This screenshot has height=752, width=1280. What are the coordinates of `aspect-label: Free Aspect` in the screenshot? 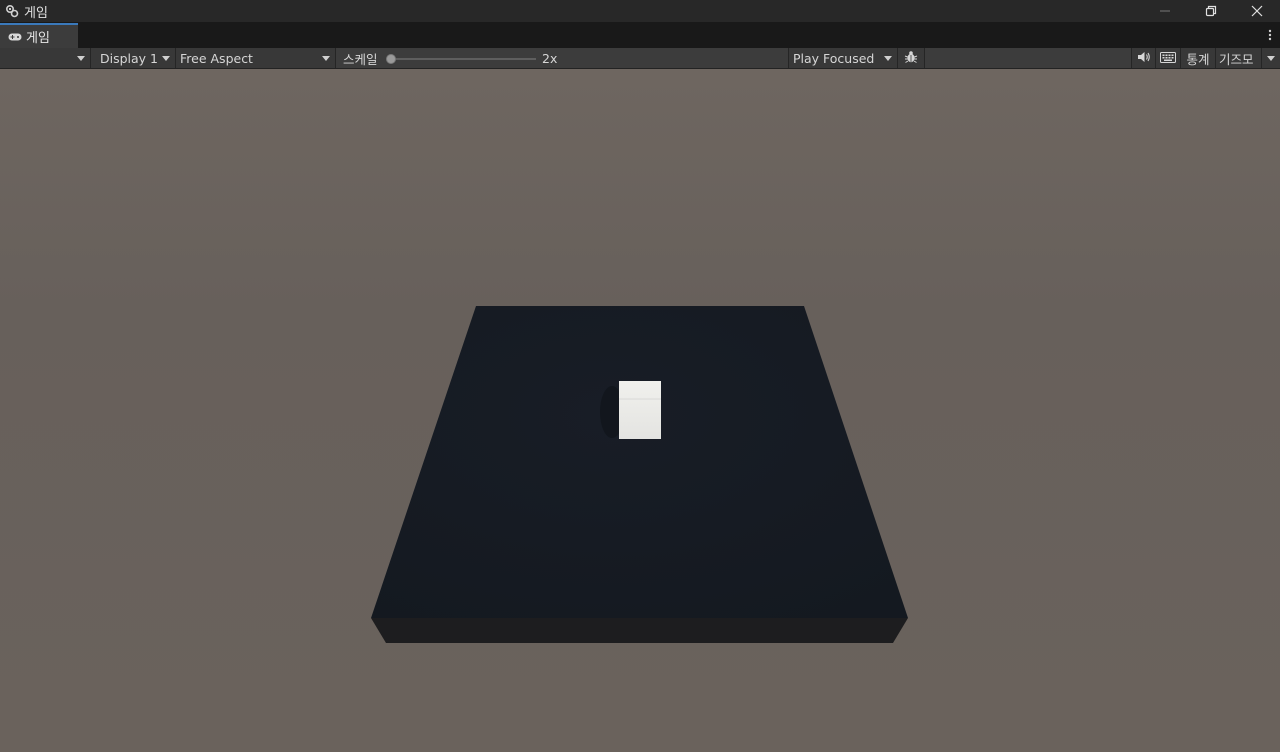 It's located at (216, 58).